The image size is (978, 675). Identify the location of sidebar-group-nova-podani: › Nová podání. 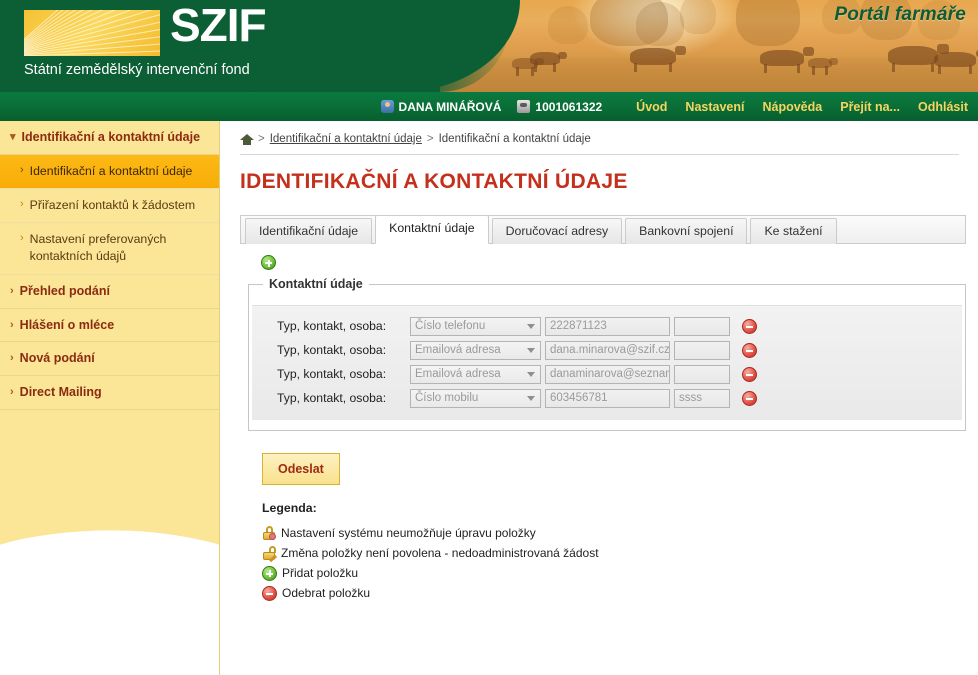
(109, 359).